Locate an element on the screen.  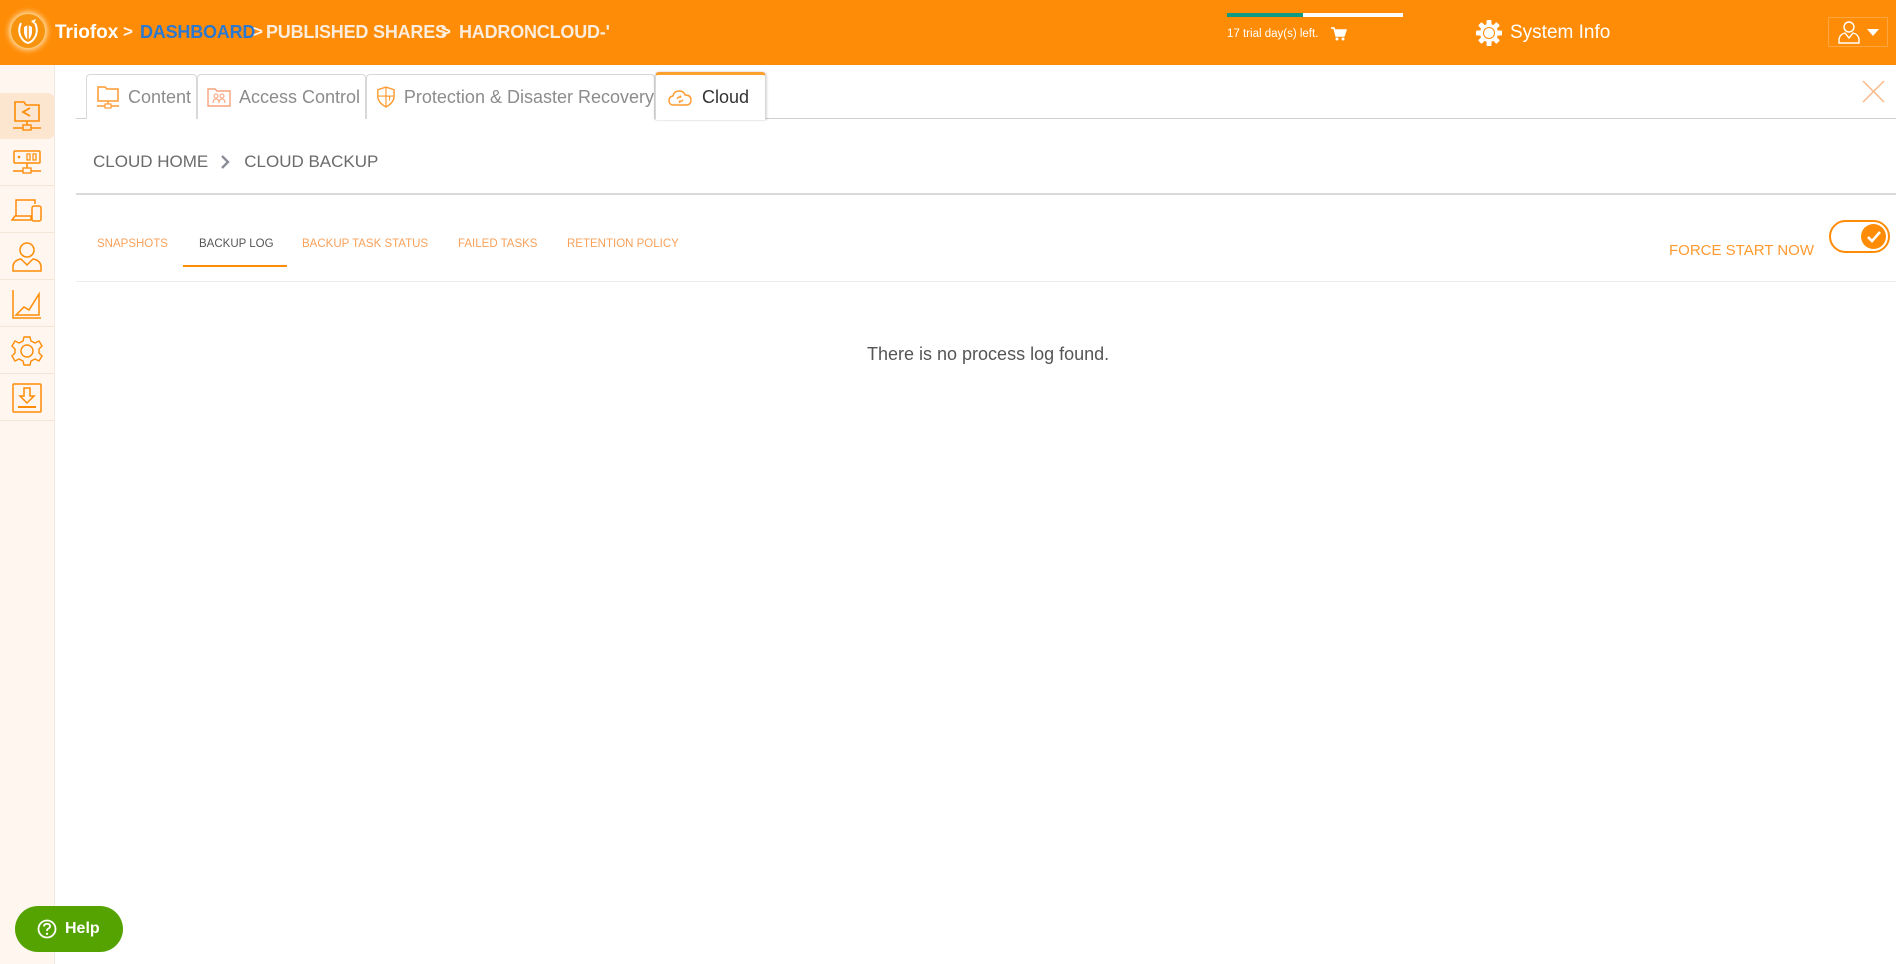
gear-icon is located at coordinates (1489, 33).